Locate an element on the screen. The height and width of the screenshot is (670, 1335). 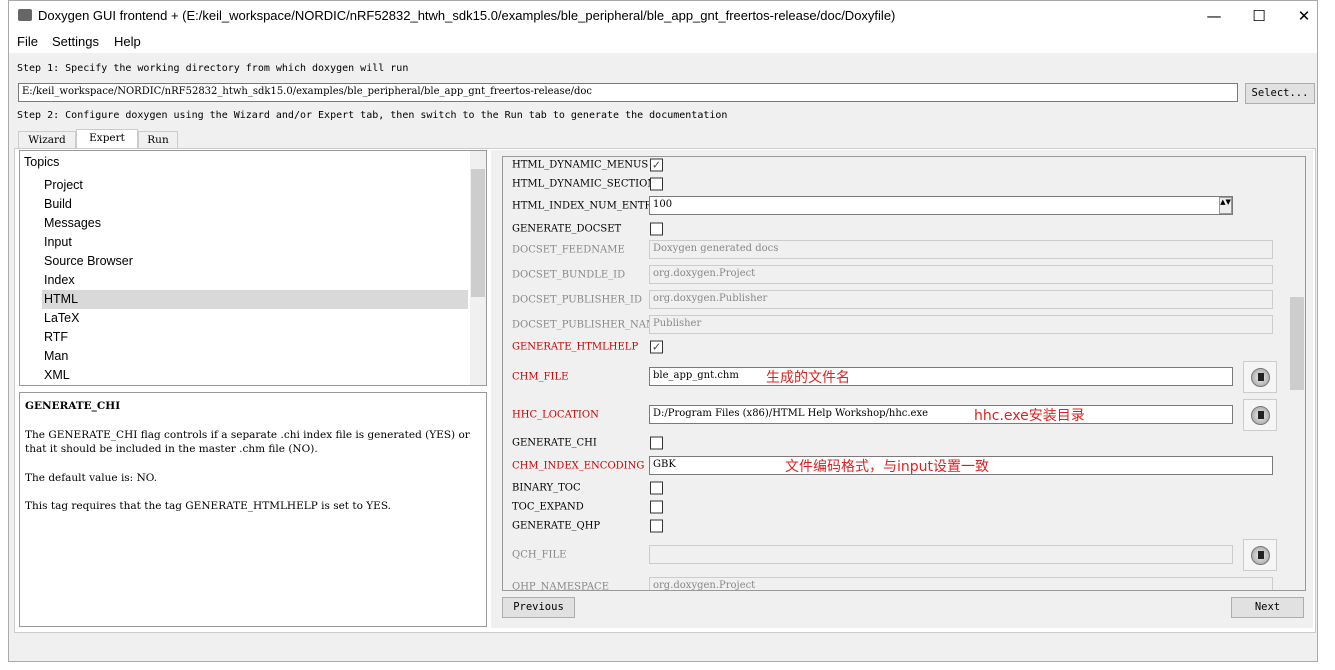
docset-publisher-name-label: DOCSET_PUBLISHER_NAME is located at coordinates (588, 325).